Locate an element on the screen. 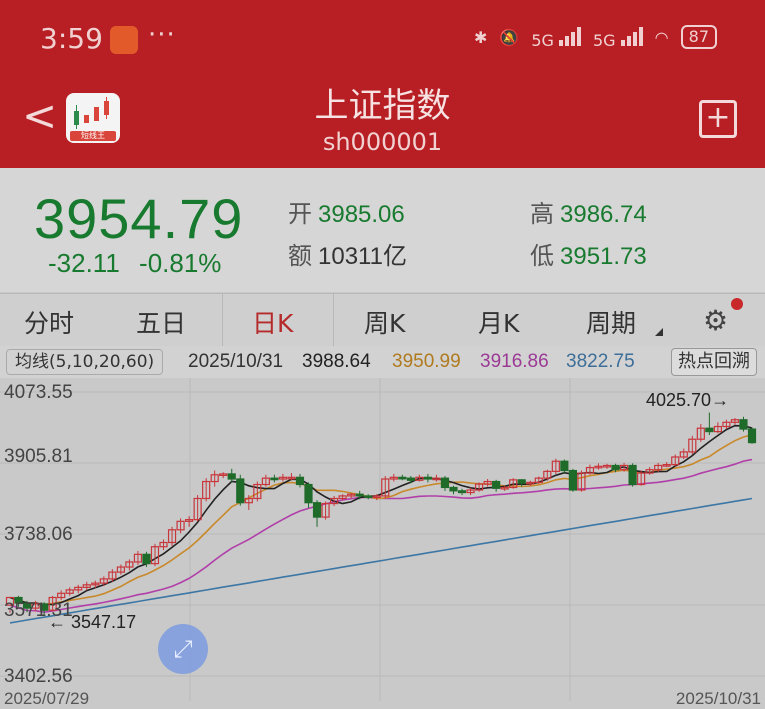 Image resolution: width=765 pixels, height=709 pixels. status-icons: ✱ 🔕 5G 5G ◠ 87 is located at coordinates (595, 37).